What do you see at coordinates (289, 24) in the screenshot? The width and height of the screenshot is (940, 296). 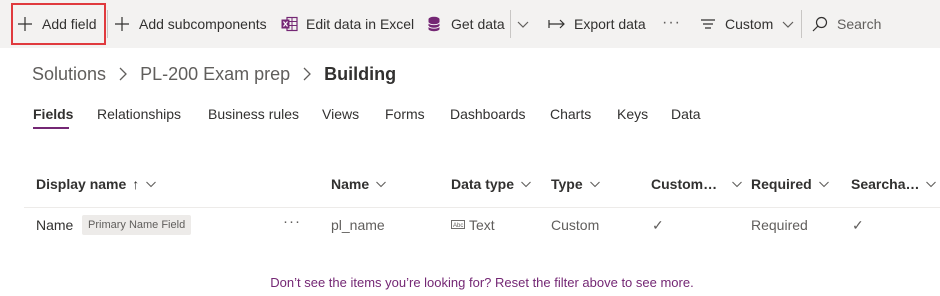 I see `excel-icon` at bounding box center [289, 24].